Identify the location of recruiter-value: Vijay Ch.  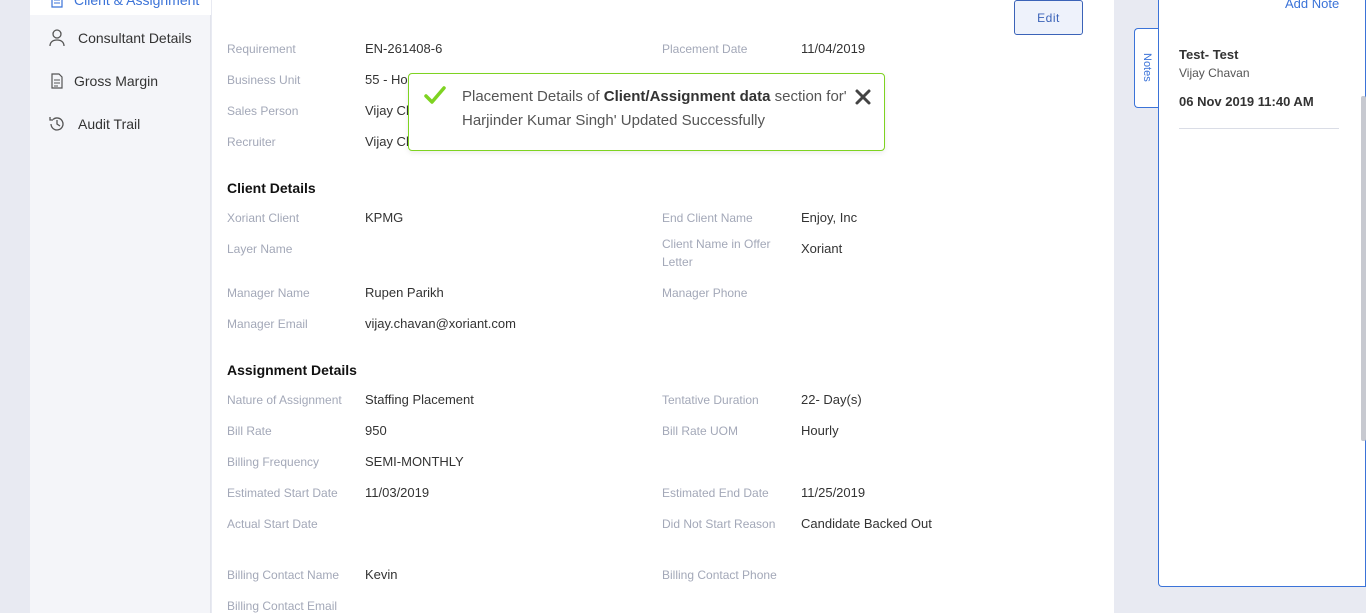
(389, 141).